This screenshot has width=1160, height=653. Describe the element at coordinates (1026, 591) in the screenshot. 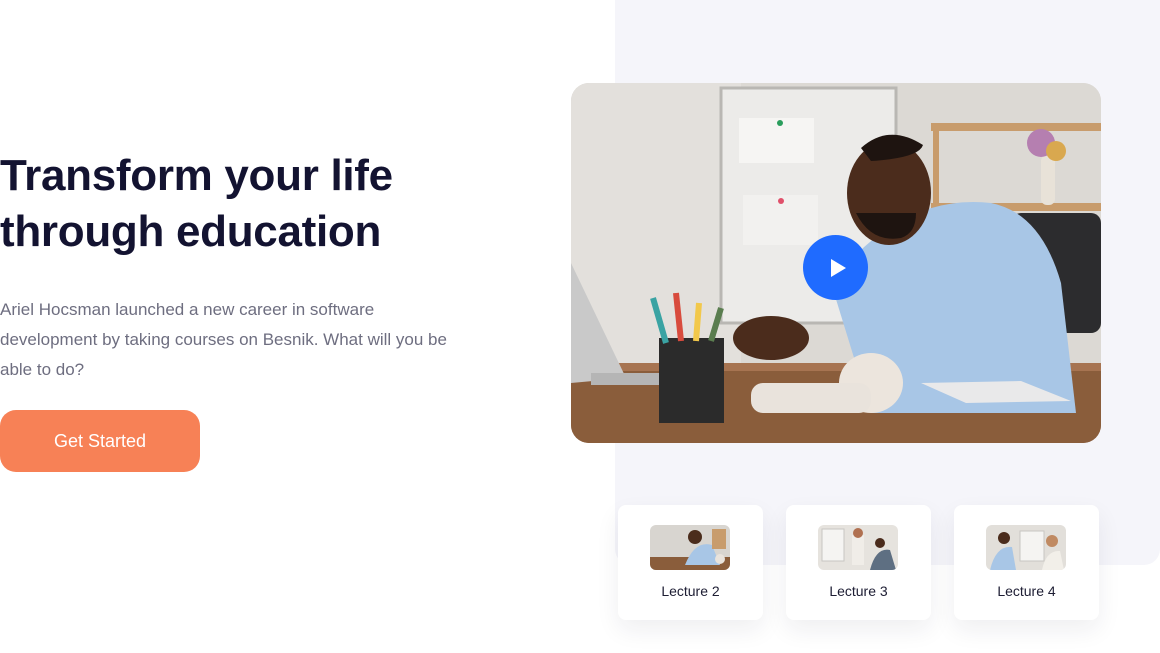

I see `lecture-label: Lecture 4` at that location.